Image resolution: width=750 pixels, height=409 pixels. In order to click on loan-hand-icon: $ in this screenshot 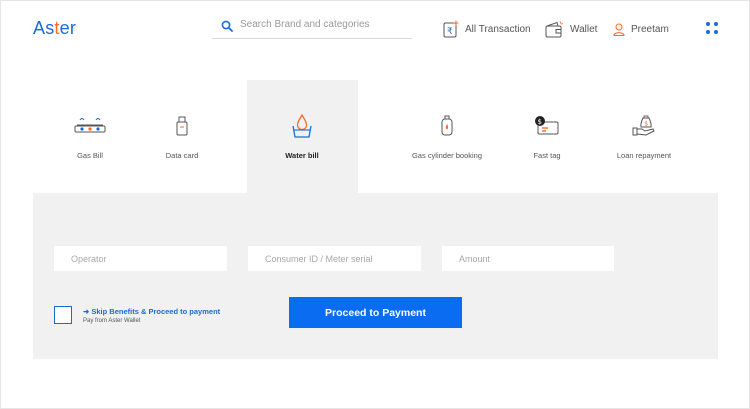, I will do `click(643, 125)`.